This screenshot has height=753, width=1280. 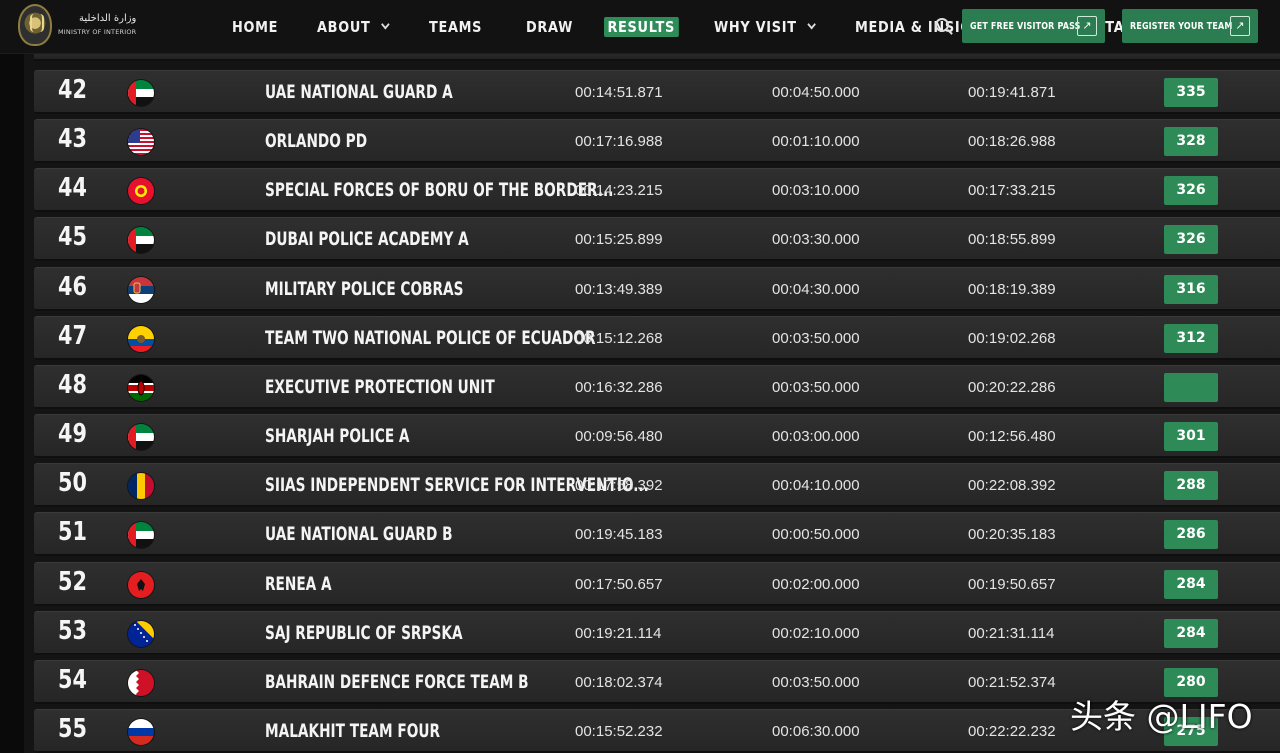 I want to click on time-total: 00:20:35.183, so click(x=1012, y=535).